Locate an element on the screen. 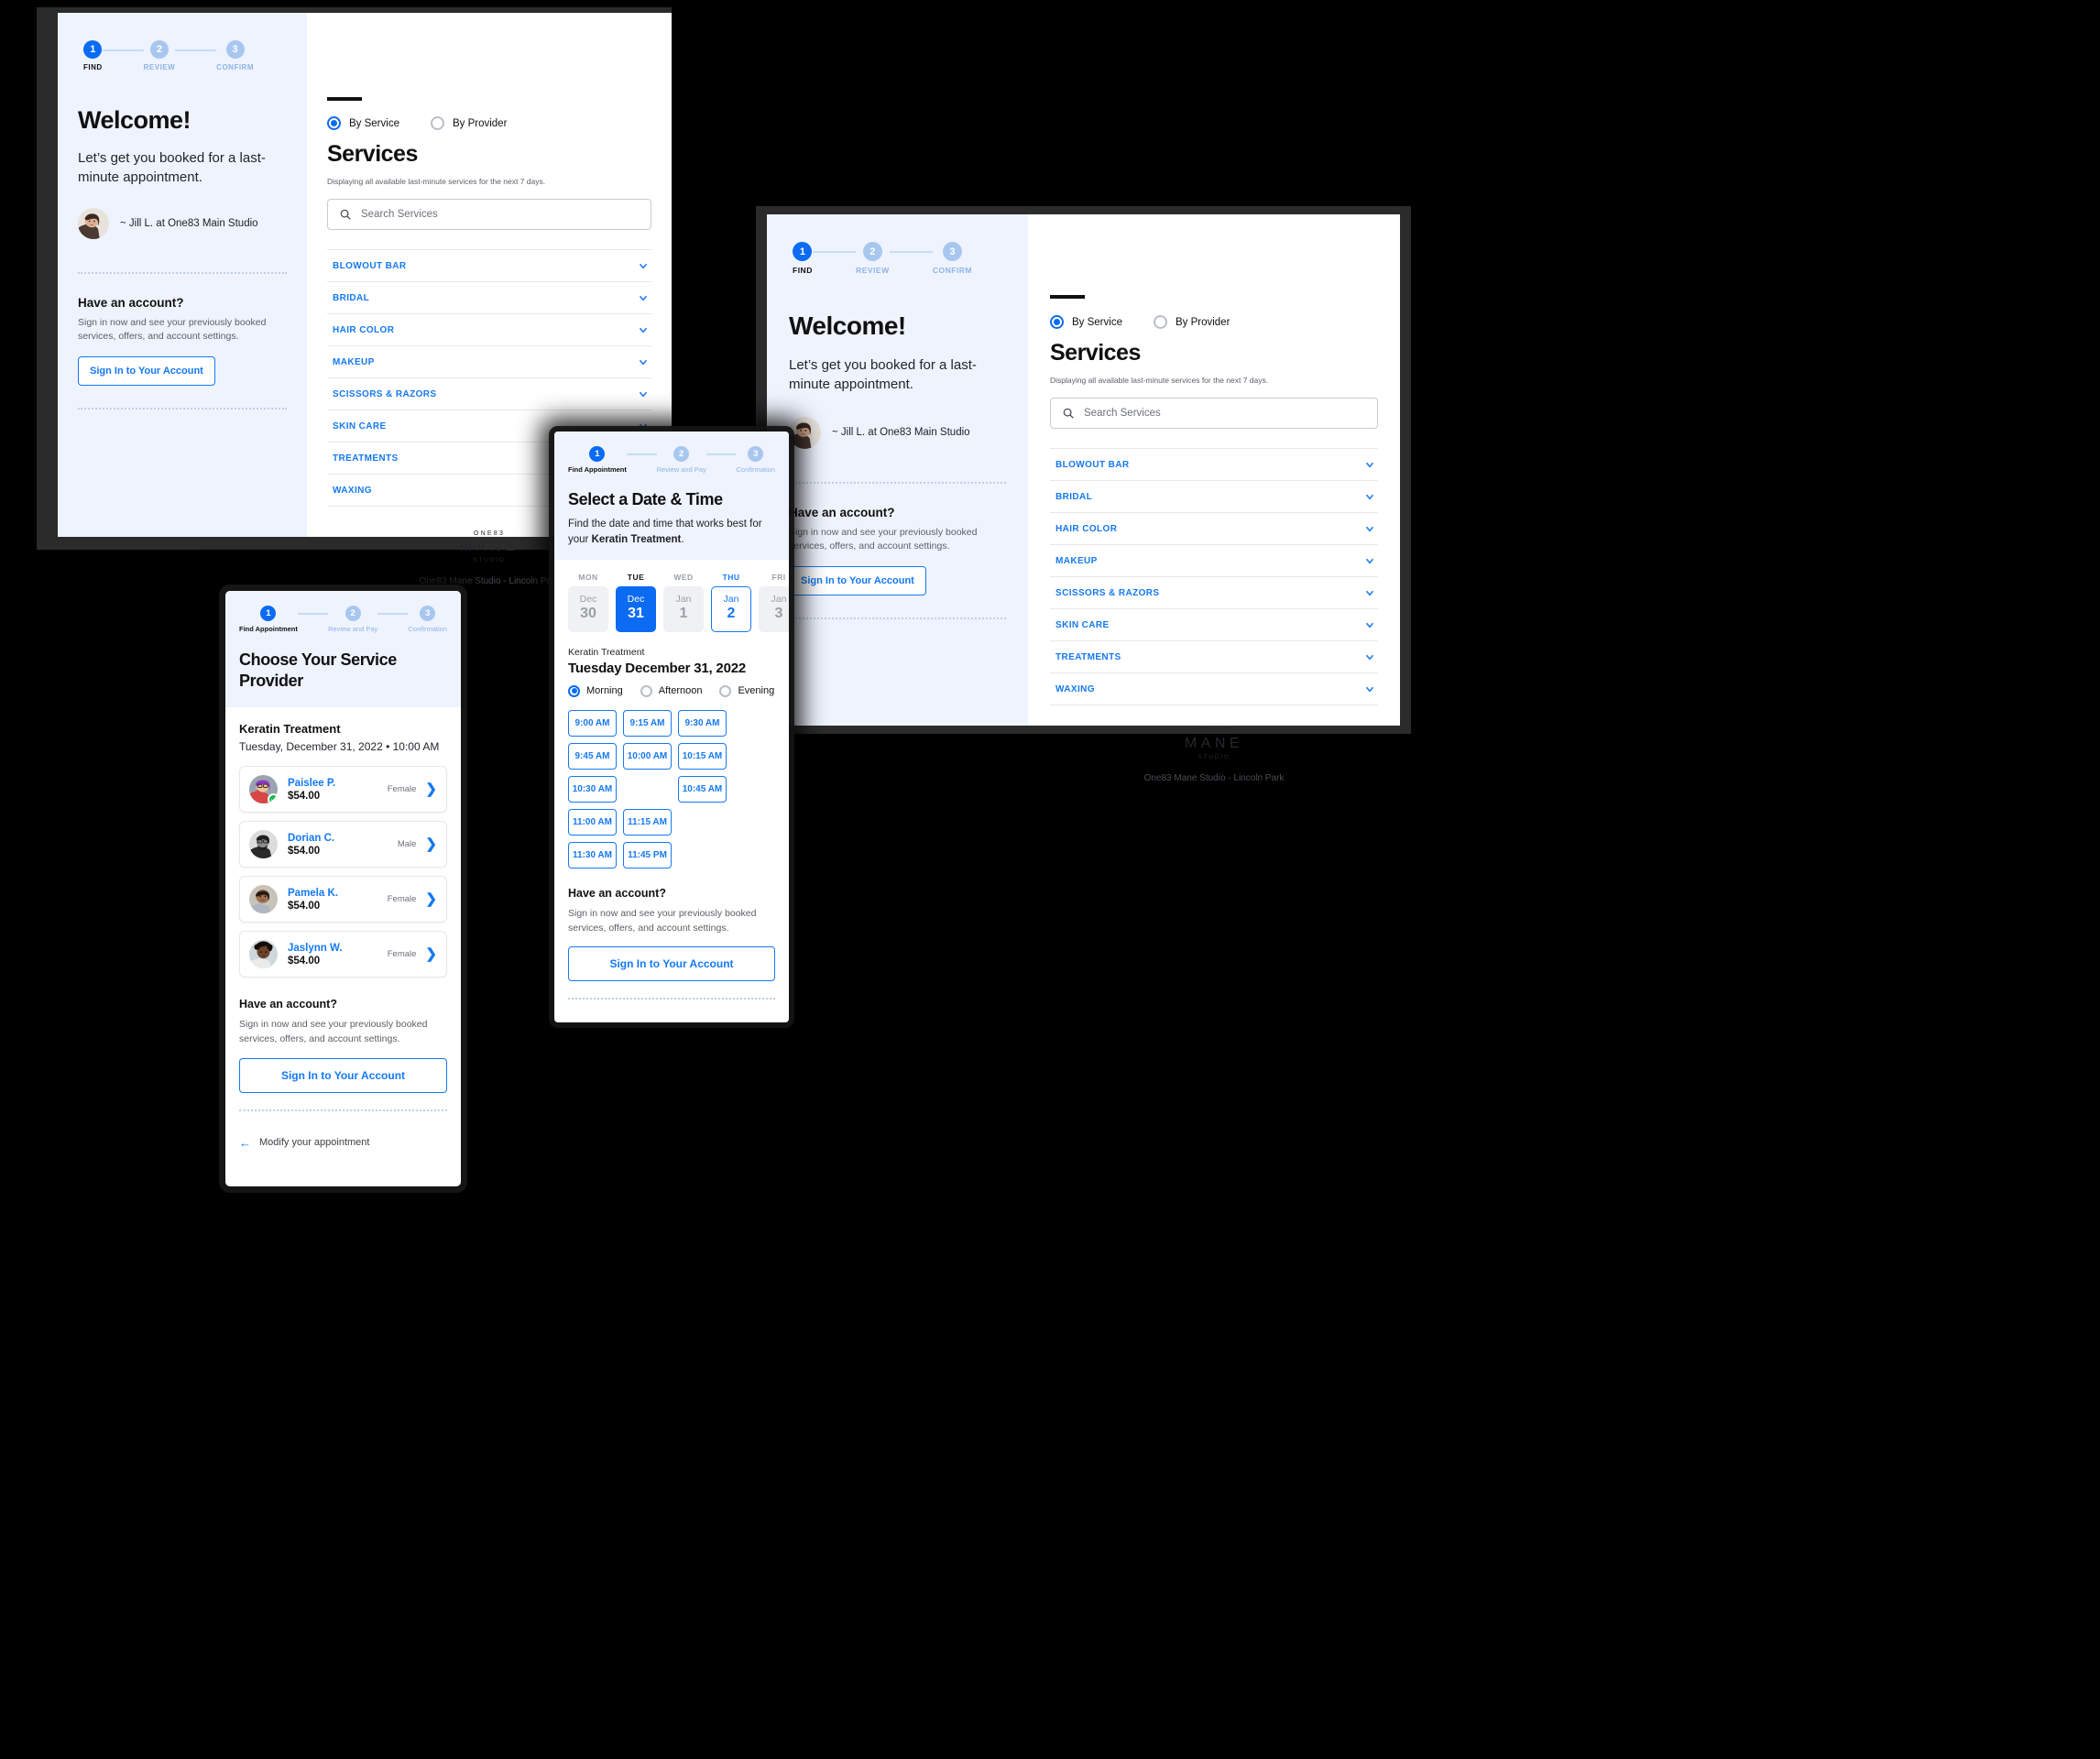  time-slot: 10:15 AM is located at coordinates (702, 756).